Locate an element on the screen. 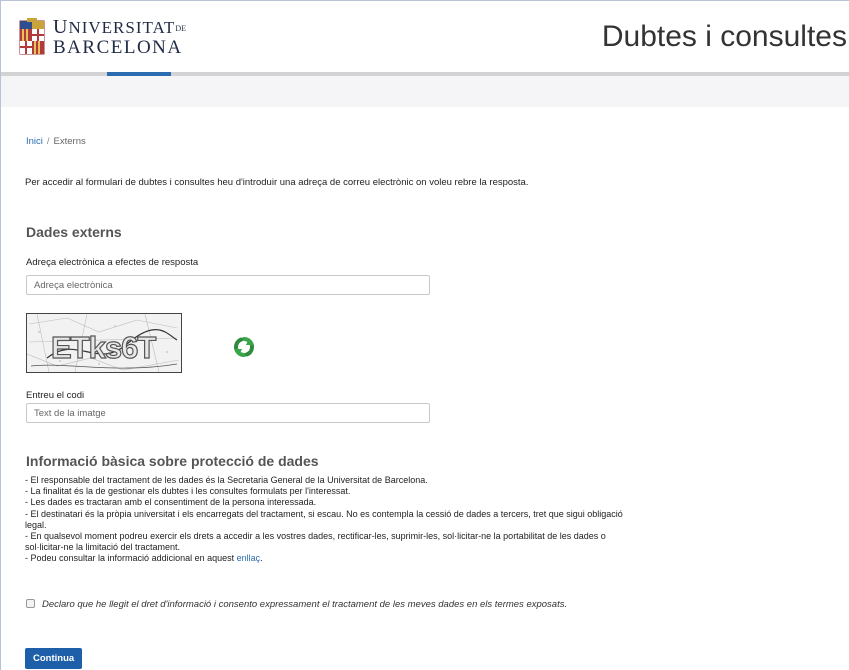 This screenshot has height=670, width=849. info-last-line-end: . is located at coordinates (261, 558).